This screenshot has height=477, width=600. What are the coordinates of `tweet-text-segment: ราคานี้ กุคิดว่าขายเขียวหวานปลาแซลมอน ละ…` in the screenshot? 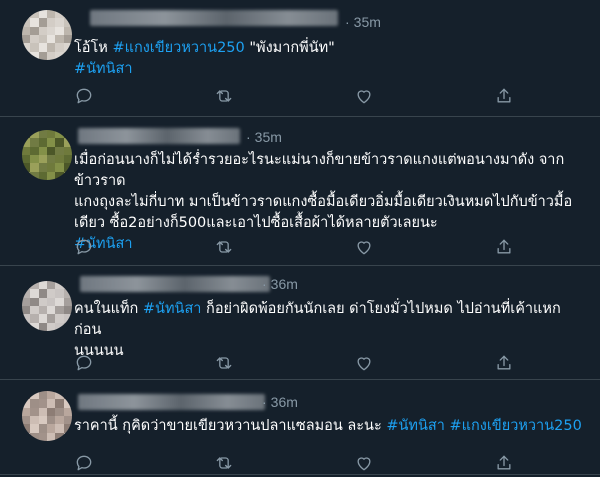 It's located at (230, 426).